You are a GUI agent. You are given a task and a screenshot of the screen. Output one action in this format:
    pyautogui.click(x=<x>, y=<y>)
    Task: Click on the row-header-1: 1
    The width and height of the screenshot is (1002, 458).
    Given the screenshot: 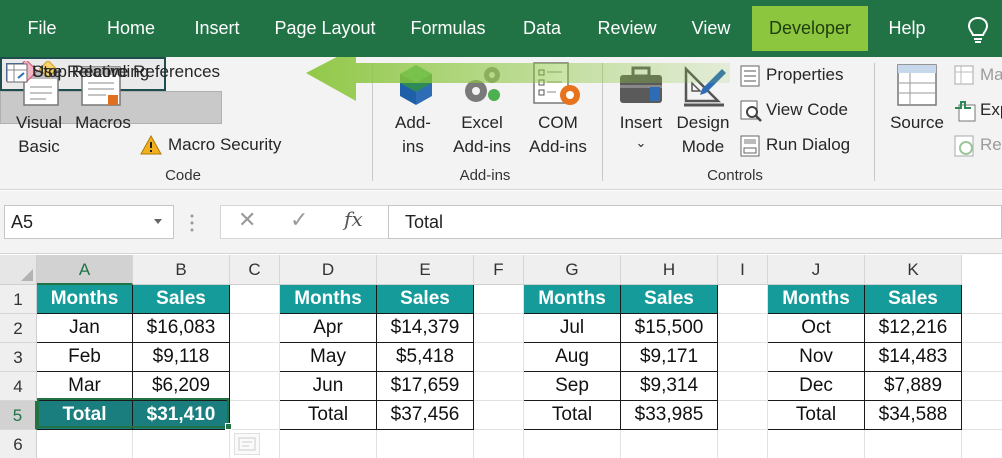 What is the action you would take?
    pyautogui.click(x=18, y=299)
    